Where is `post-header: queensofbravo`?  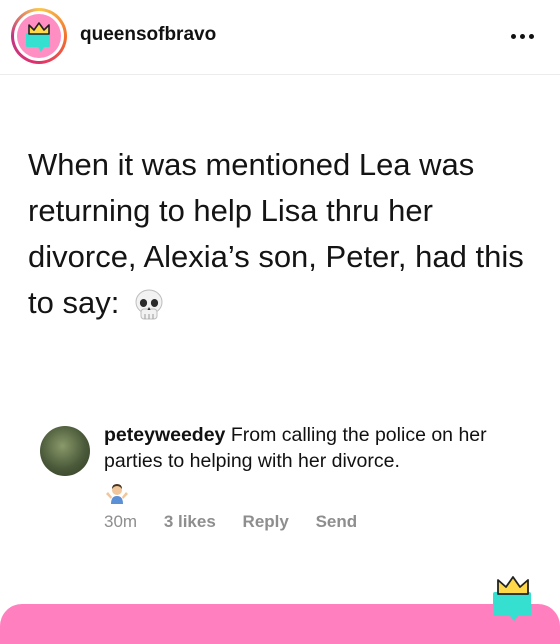
post-header: queensofbravo is located at coordinates (280, 37).